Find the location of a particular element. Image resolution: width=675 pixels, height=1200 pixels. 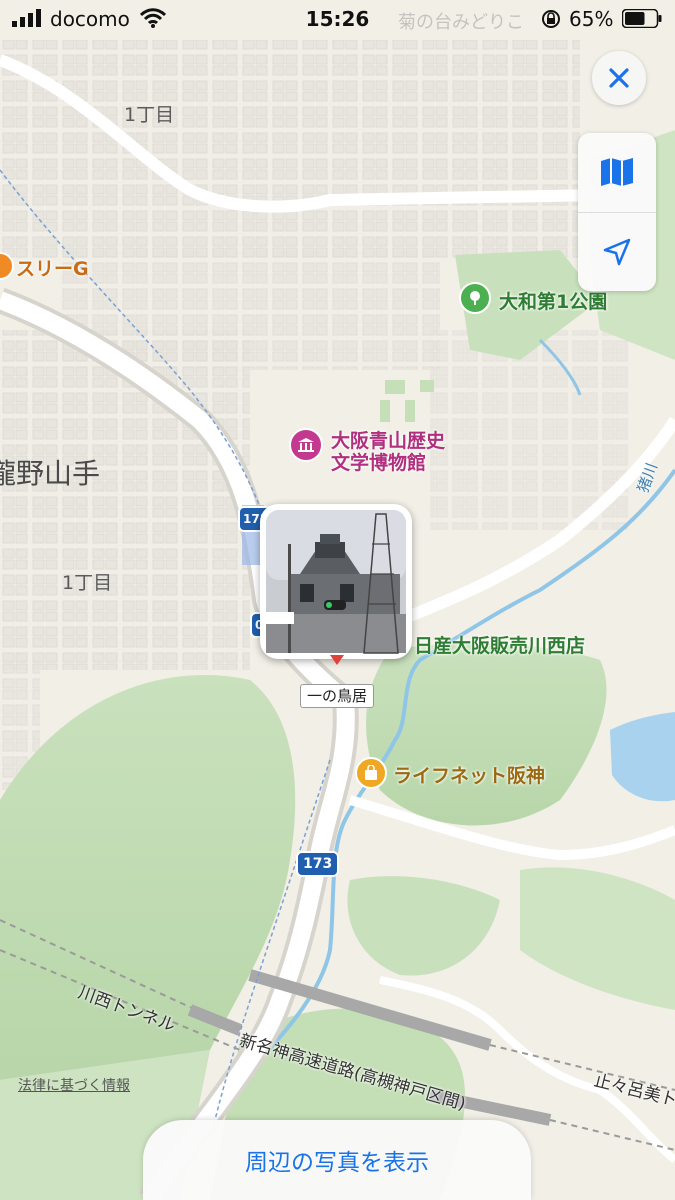

legal-info-link: 法律に基づく情報 is located at coordinates (74, 1085).